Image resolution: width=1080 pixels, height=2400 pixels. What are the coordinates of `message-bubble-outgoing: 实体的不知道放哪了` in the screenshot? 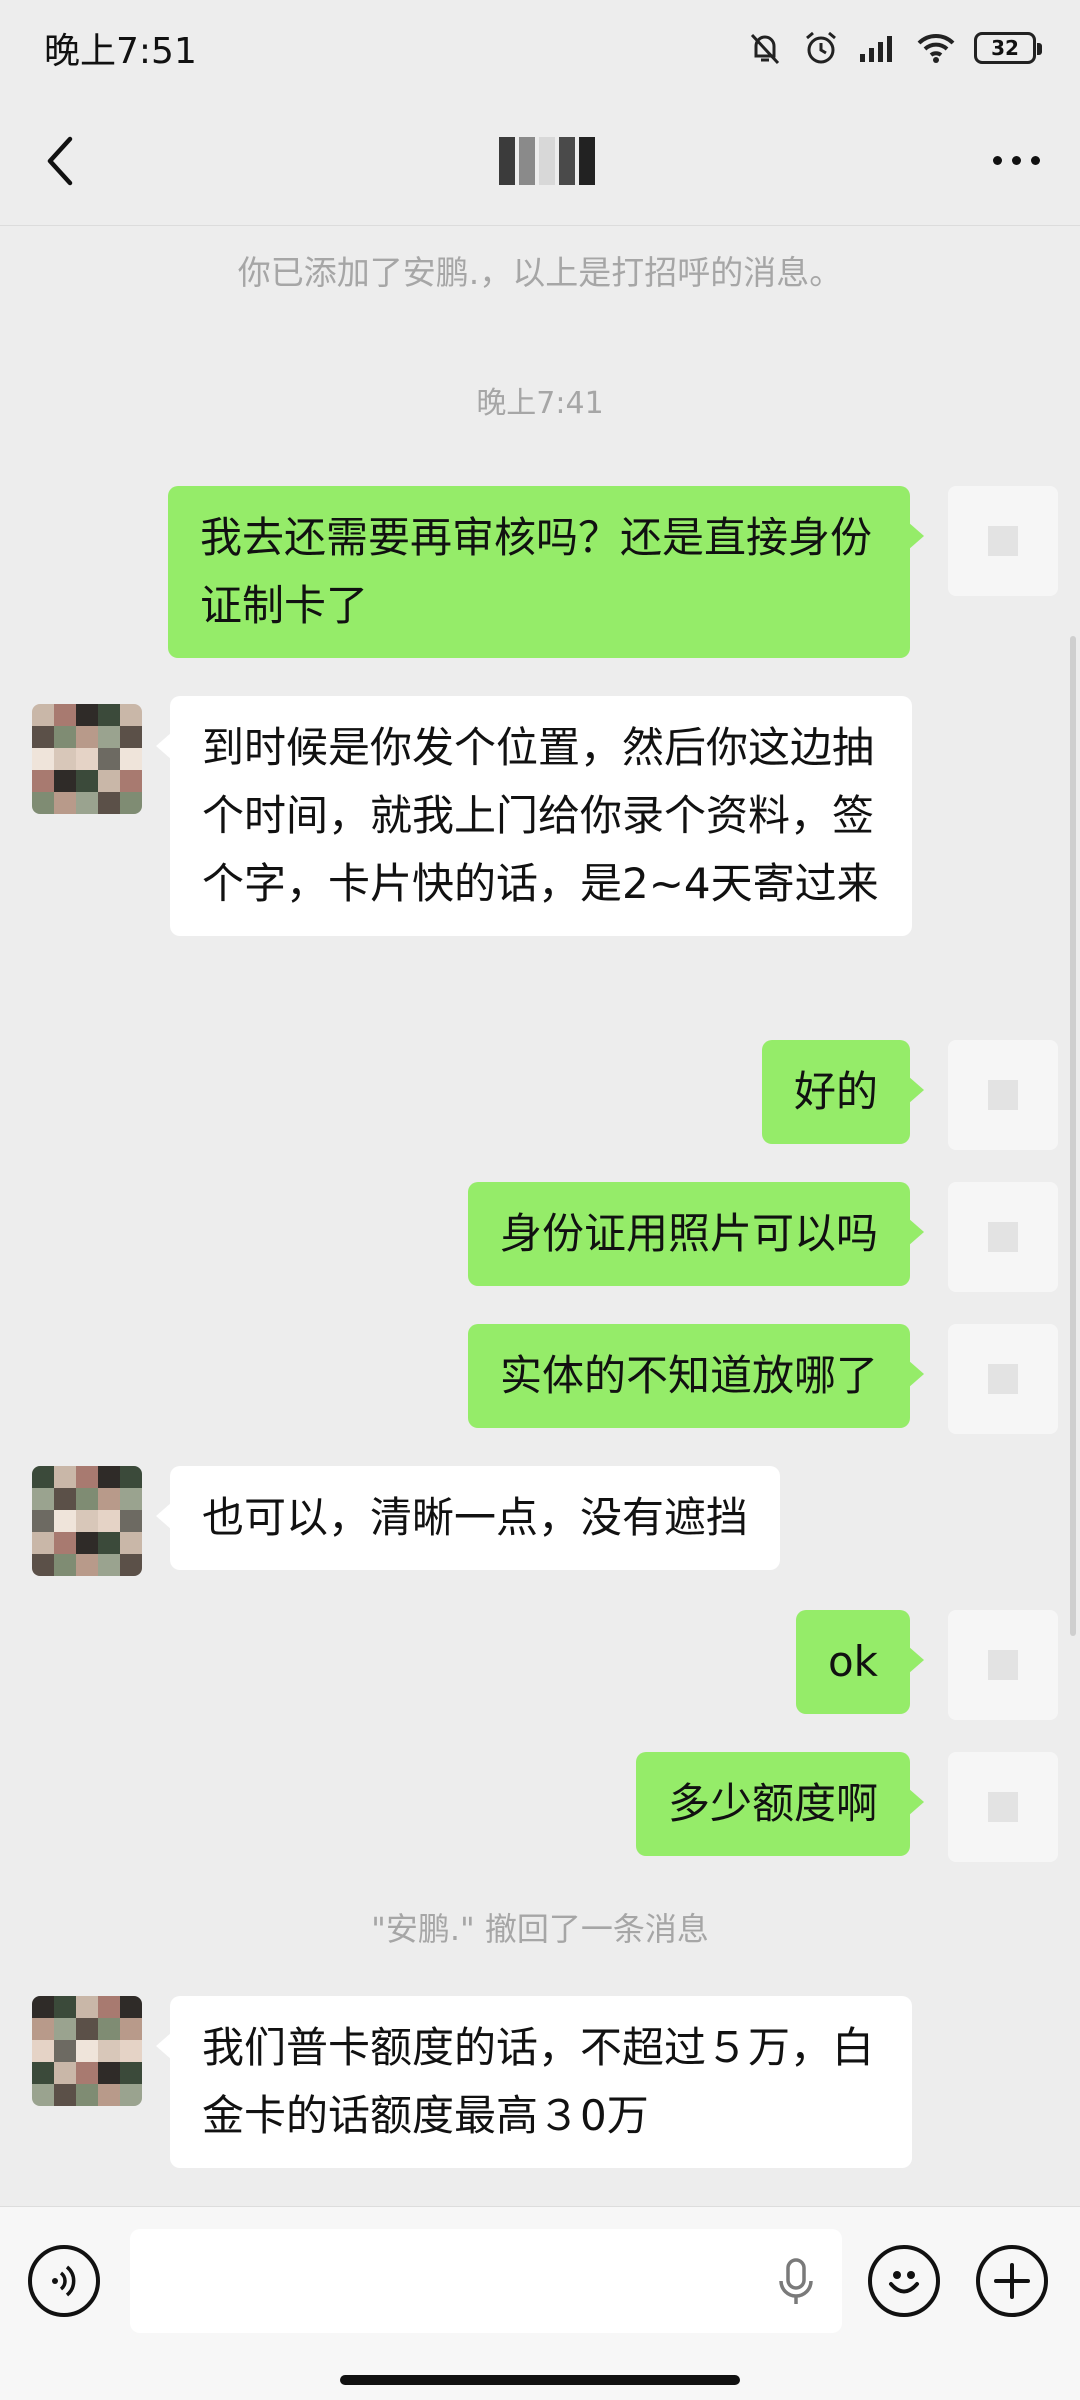 It's located at (696, 1376).